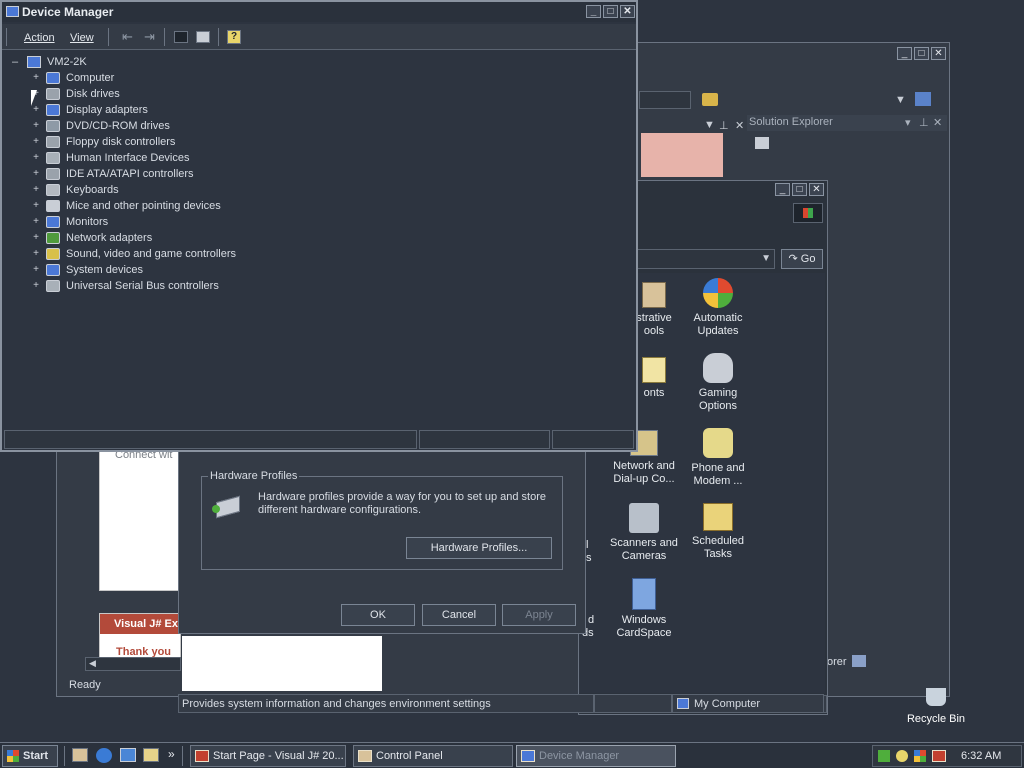 The height and width of the screenshot is (768, 1024). What do you see at coordinates (87, 222) in the screenshot?
I see `device-category-label: Monitors` at bounding box center [87, 222].